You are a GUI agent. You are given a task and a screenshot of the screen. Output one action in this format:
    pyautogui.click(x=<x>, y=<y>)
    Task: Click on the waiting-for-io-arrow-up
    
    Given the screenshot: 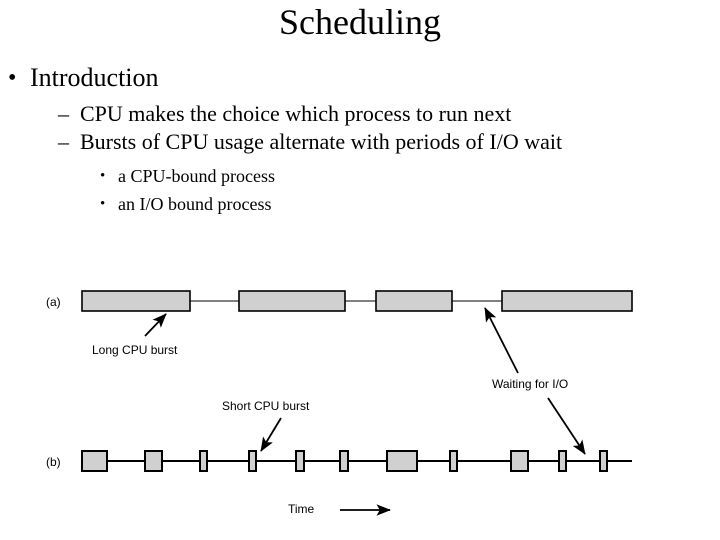 What is the action you would take?
    pyautogui.click(x=501, y=340)
    